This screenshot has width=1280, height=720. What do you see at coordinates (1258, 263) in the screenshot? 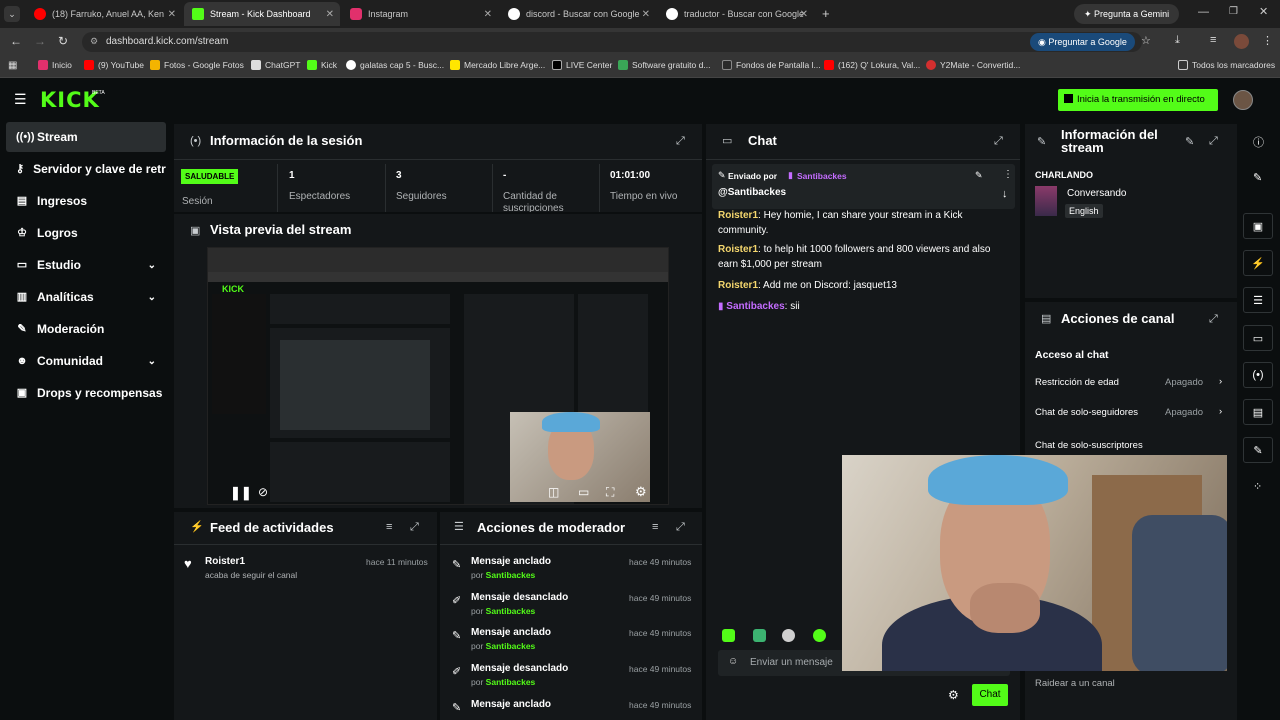
I see `lightning-tool-icon: ⚡` at bounding box center [1258, 263].